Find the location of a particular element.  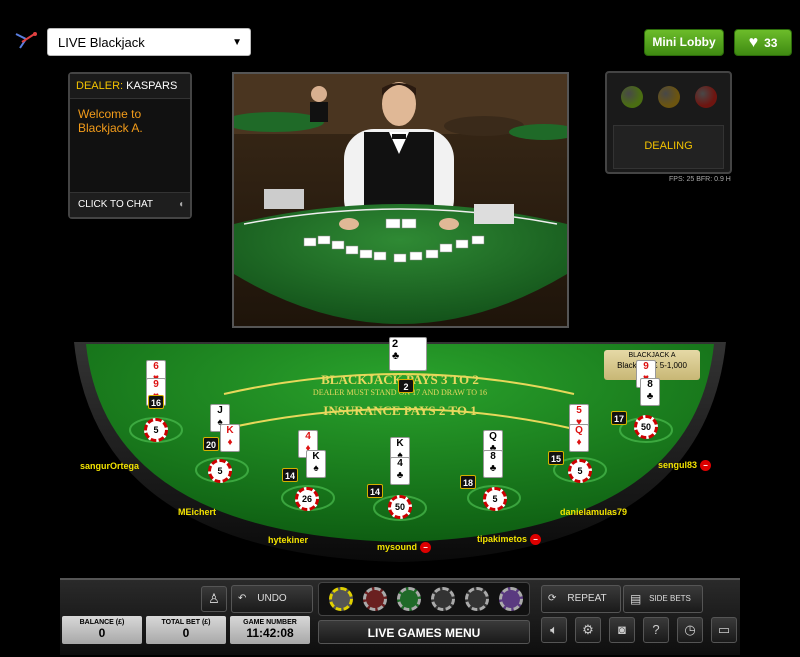

heart-icon: ♥ is located at coordinates (753, 42).